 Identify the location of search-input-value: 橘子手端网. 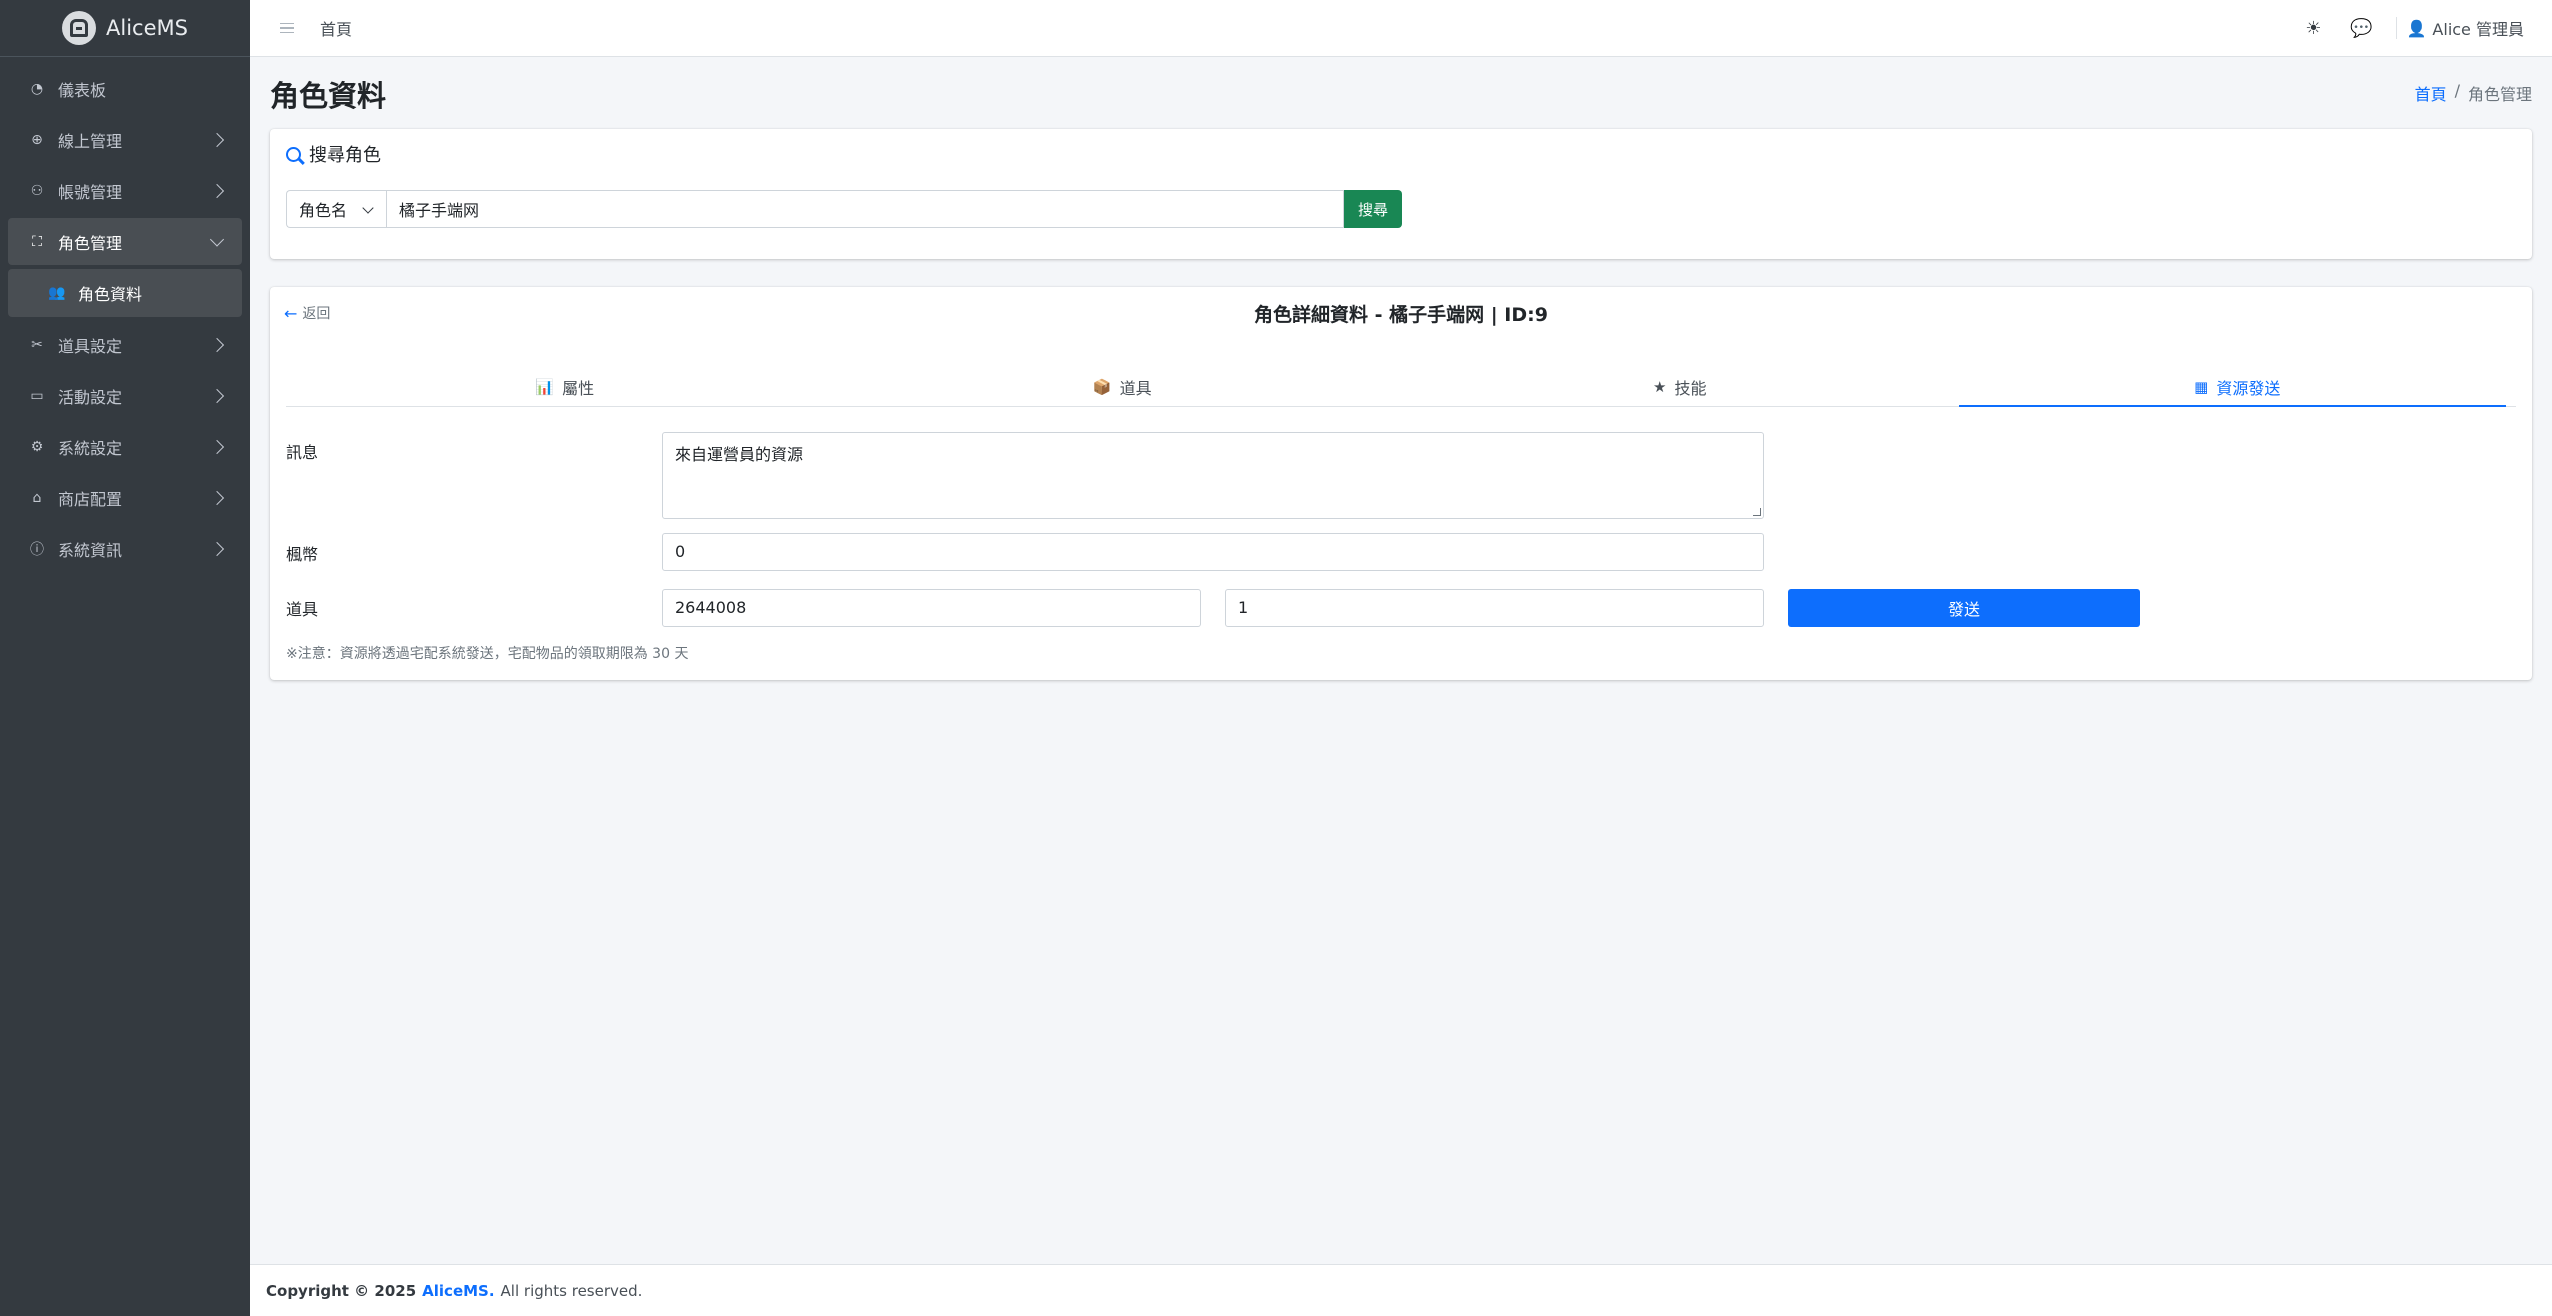
(439, 210).